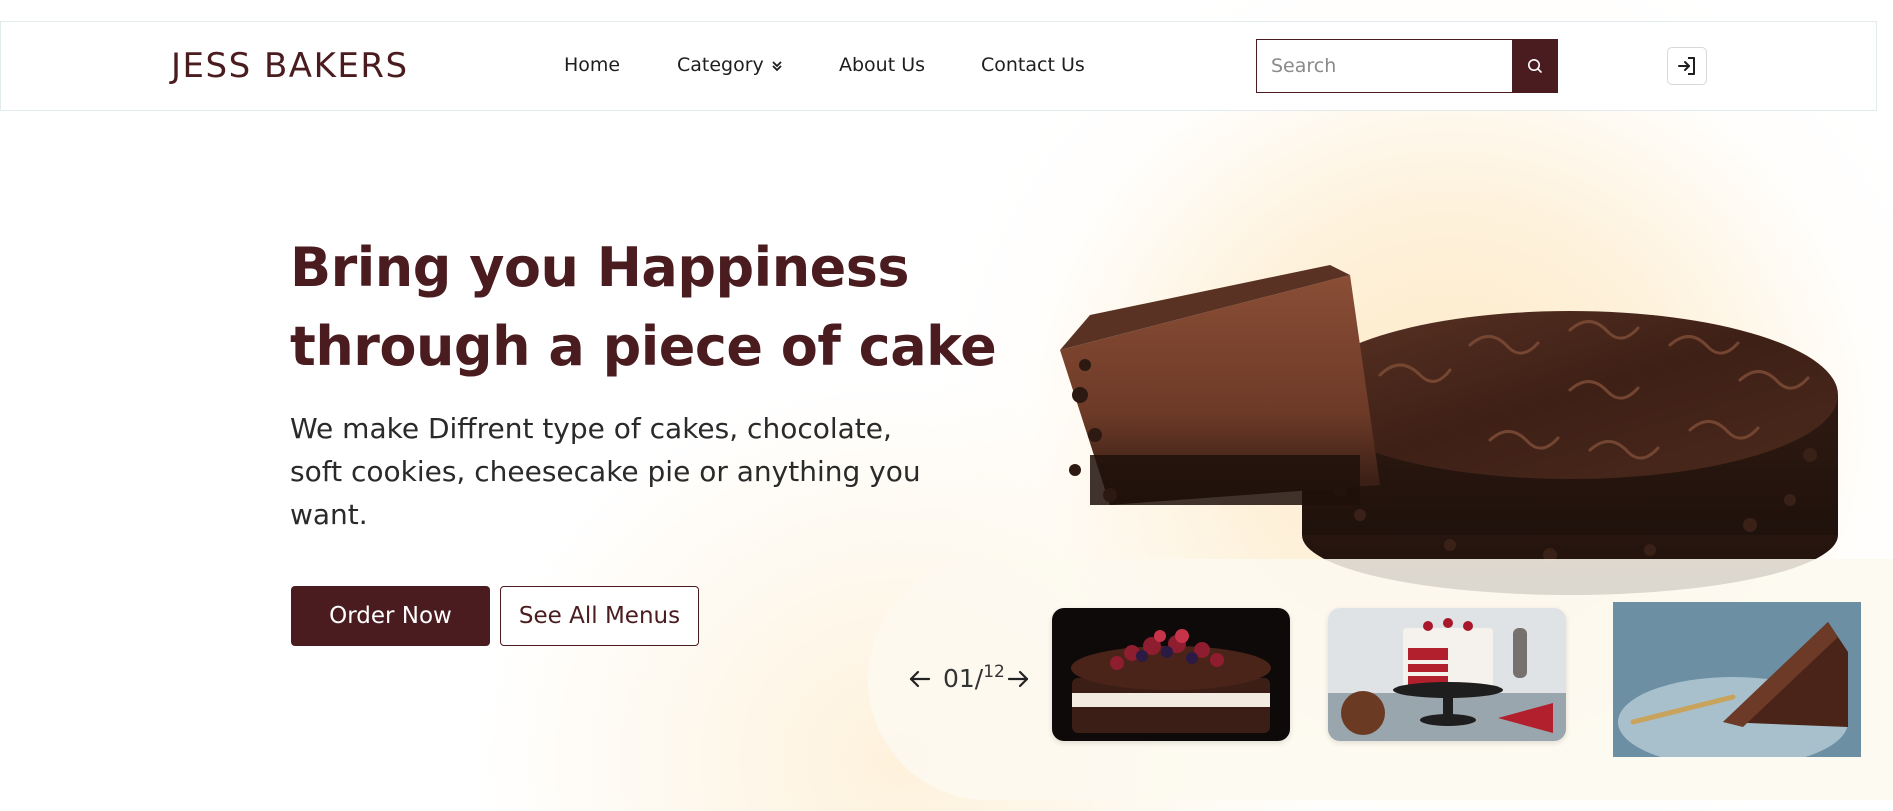 The width and height of the screenshot is (1893, 811). I want to click on nav-category-label: Category, so click(720, 65).